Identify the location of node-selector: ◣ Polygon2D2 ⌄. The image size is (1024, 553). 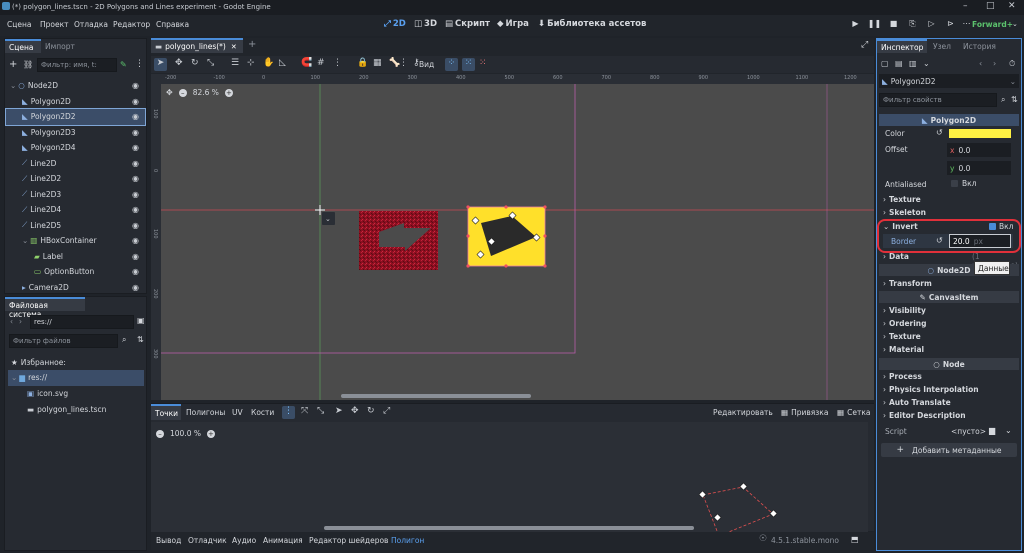
(949, 81).